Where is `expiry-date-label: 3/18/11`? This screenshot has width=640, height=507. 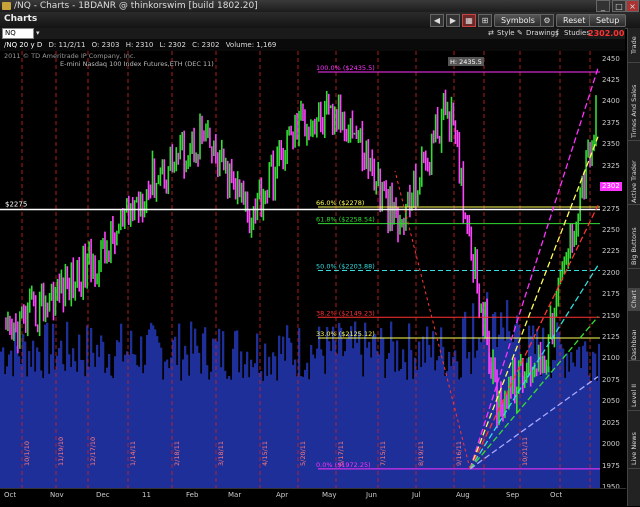 expiry-date-label: 3/18/11 is located at coordinates (221, 453).